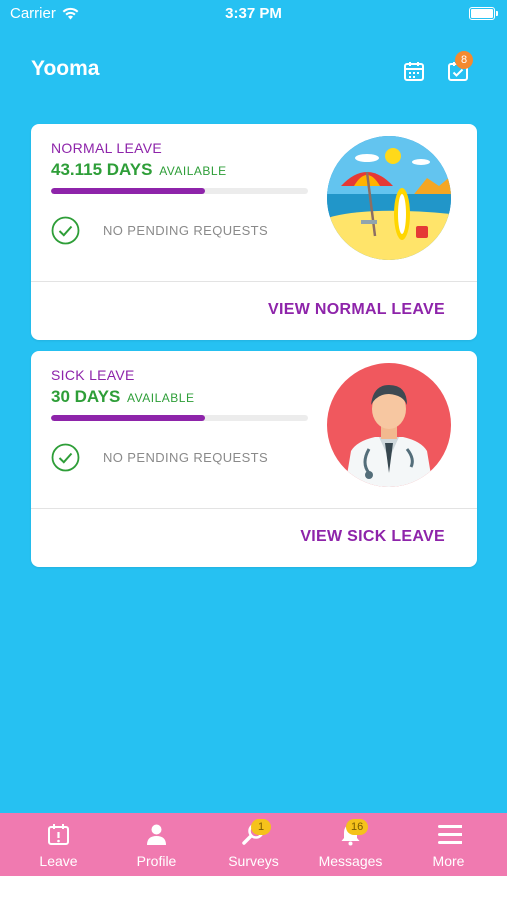 This screenshot has width=507, height=900. I want to click on leave-days-value: 43.115 DAYS, so click(102, 169).